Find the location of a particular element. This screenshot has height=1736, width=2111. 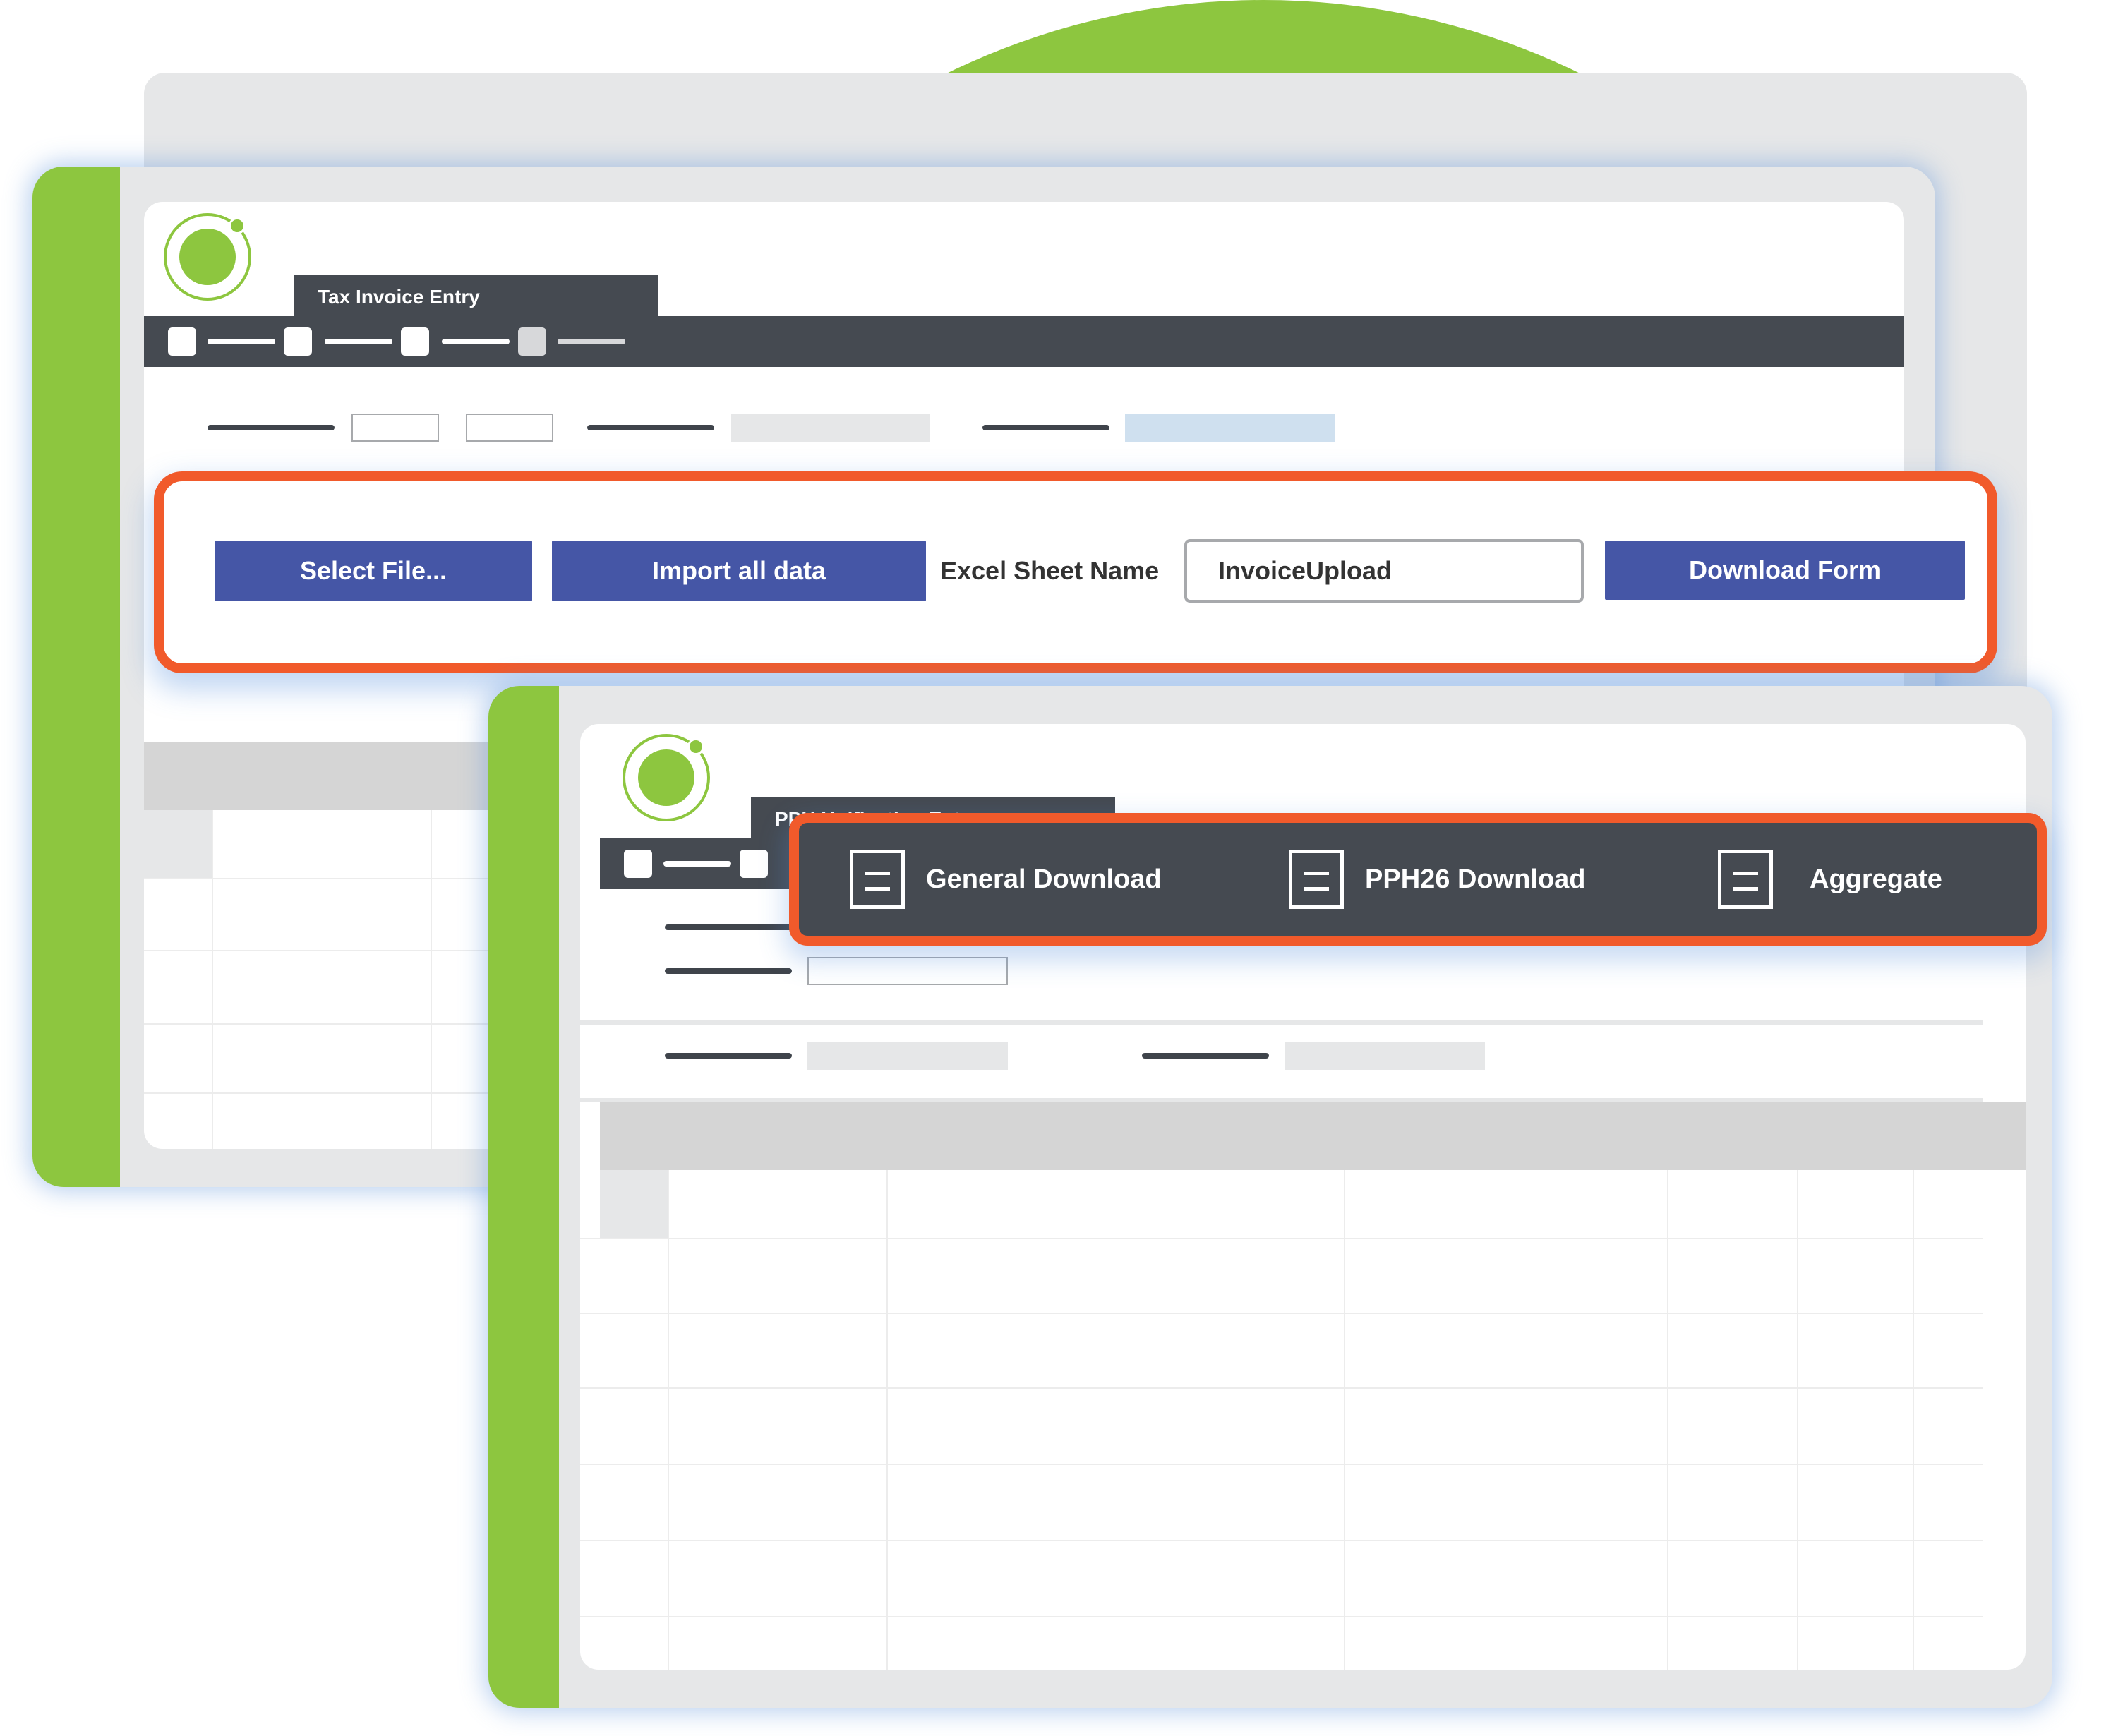

excel-sheet-name-label: Excel Sheet Name is located at coordinates (1050, 570).